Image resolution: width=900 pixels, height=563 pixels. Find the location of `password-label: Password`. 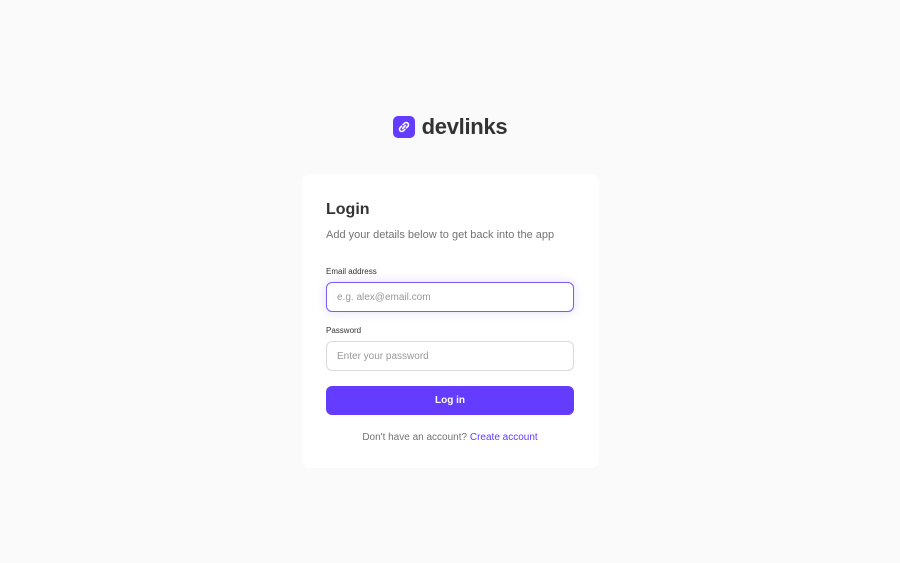

password-label: Password is located at coordinates (344, 330).